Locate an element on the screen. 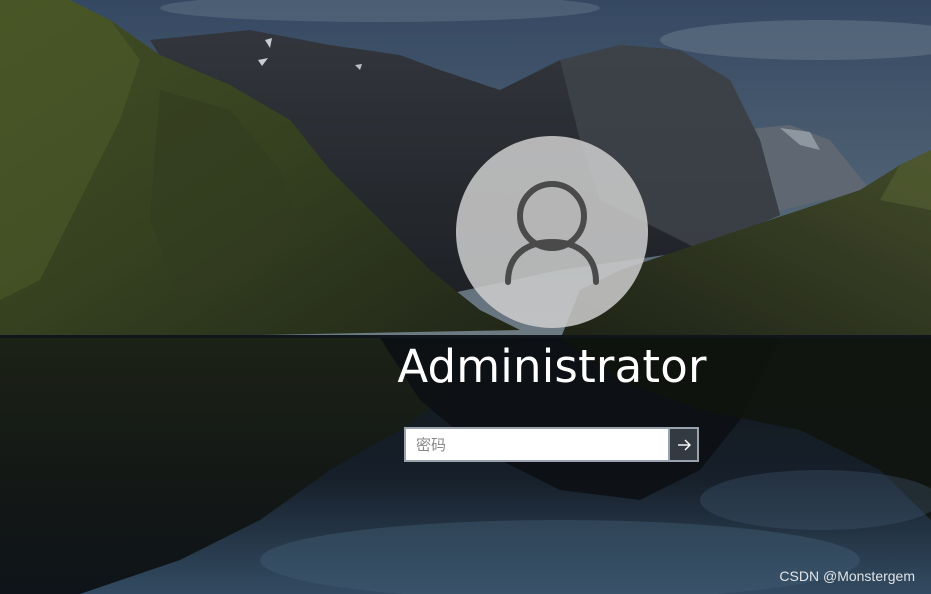 This screenshot has width=931, height=594. watermark-text: CSDN @Monstergem is located at coordinates (847, 576).